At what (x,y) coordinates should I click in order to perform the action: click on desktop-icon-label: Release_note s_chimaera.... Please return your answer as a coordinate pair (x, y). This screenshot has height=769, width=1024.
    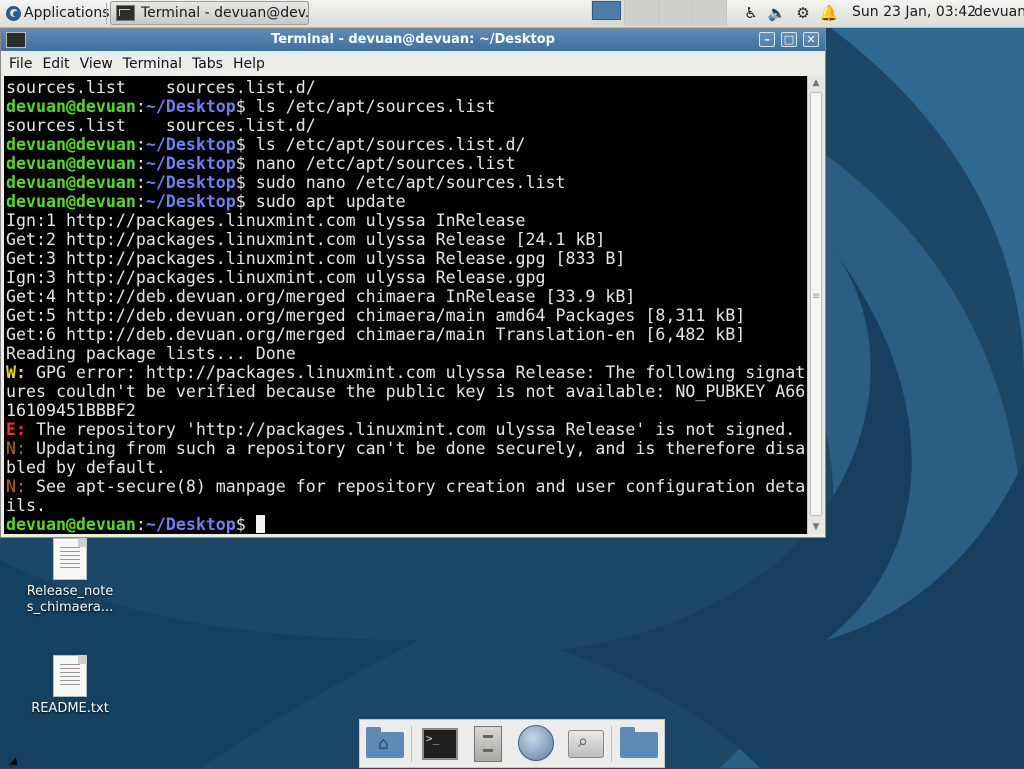
    Looking at the image, I should click on (70, 599).